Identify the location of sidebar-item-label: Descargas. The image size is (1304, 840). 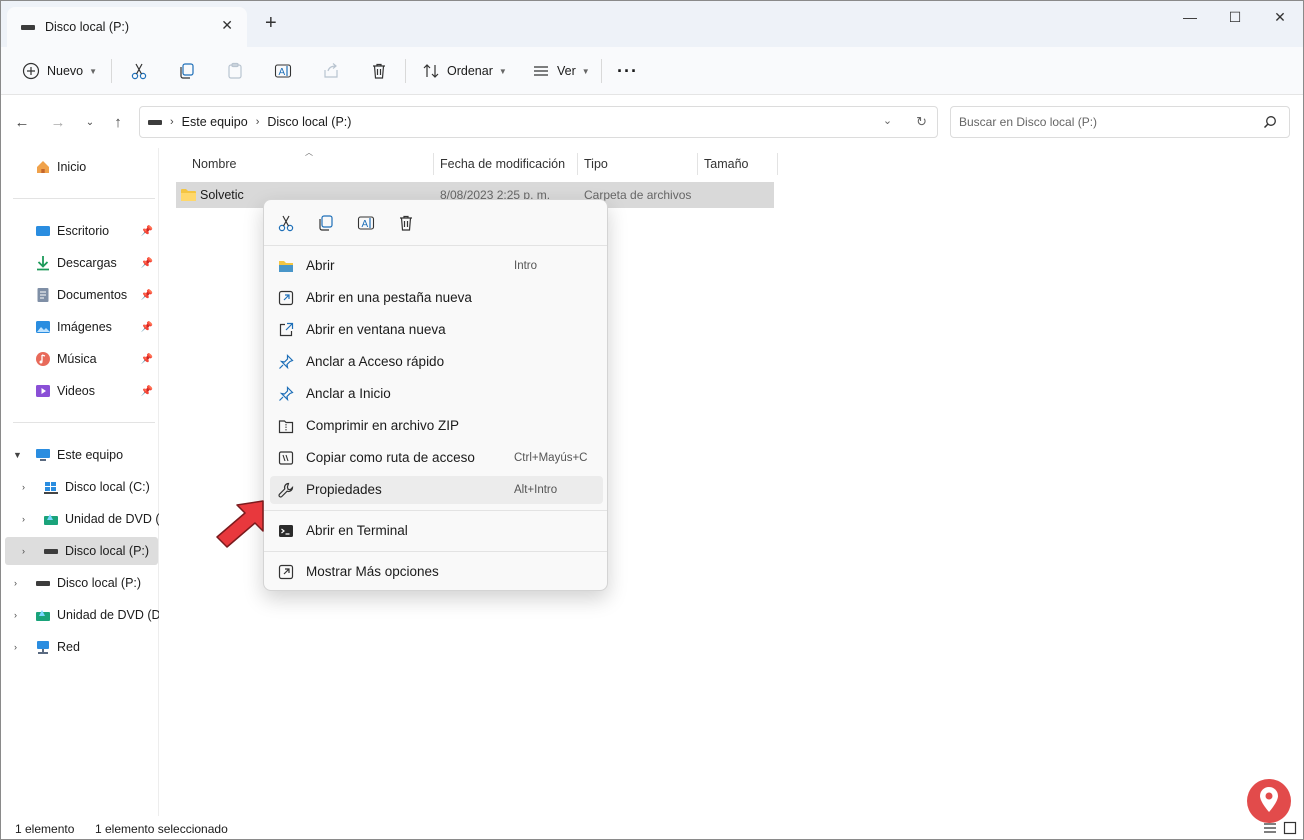
(87, 263).